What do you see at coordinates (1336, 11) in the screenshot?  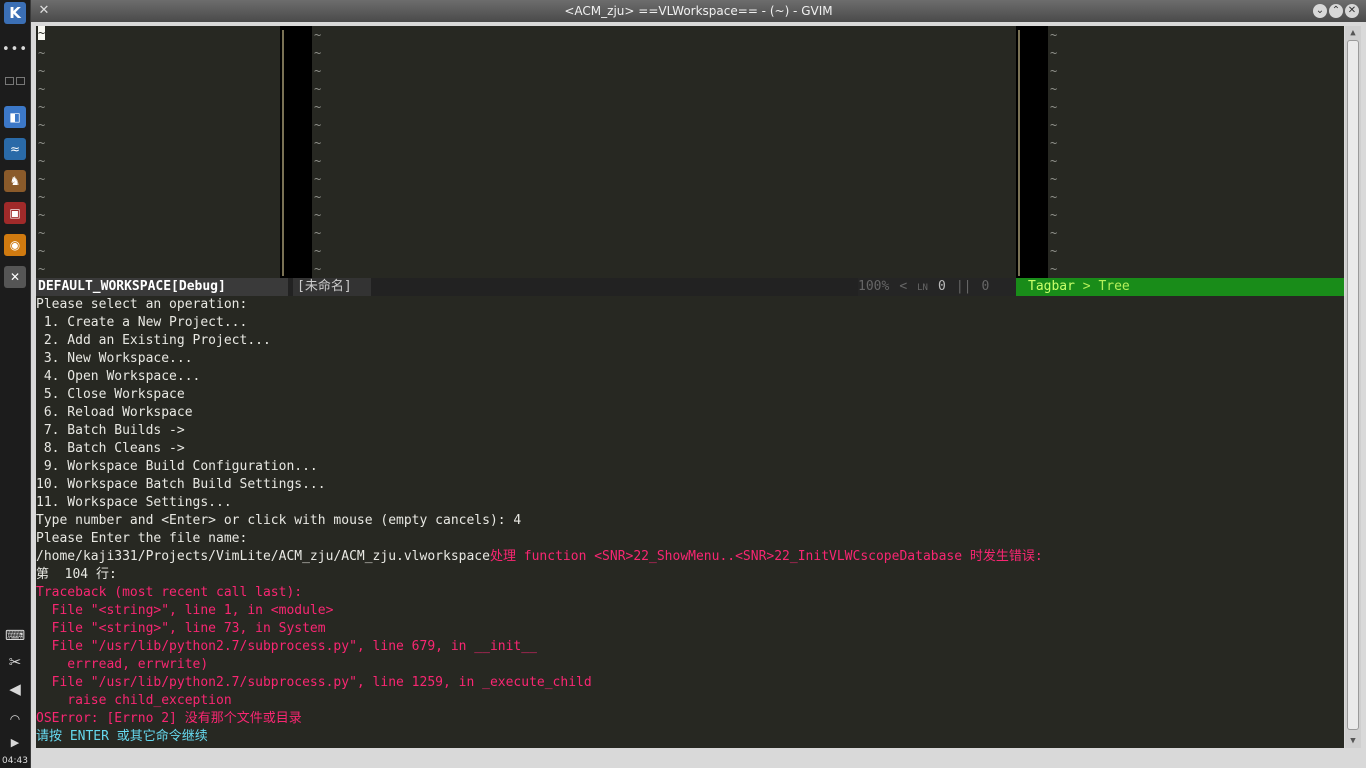 I see `maximize-button: ⌃` at bounding box center [1336, 11].